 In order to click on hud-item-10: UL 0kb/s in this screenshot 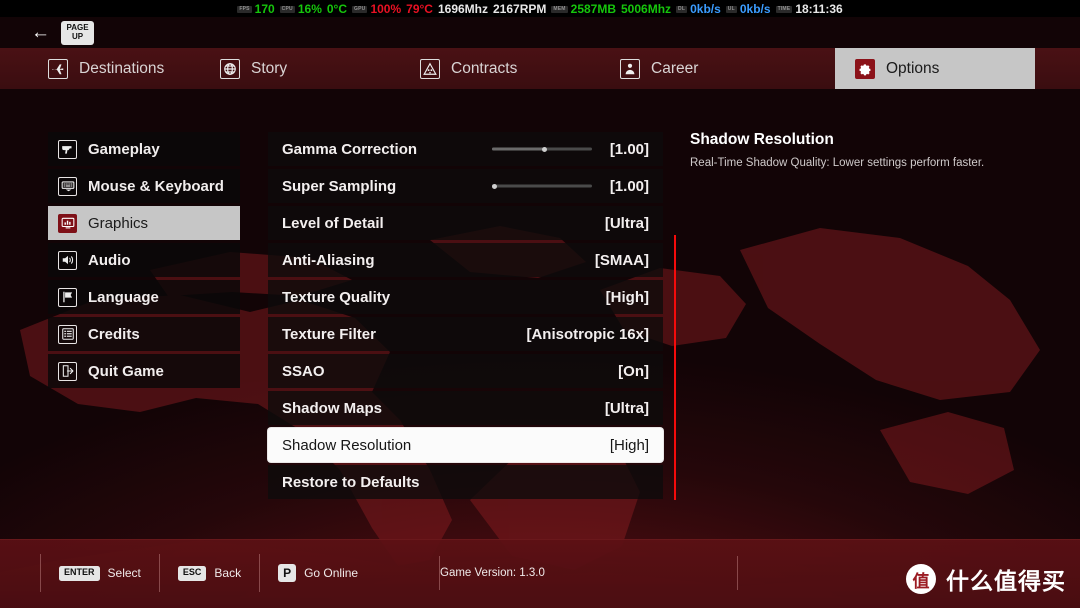, I will do `click(748, 9)`.